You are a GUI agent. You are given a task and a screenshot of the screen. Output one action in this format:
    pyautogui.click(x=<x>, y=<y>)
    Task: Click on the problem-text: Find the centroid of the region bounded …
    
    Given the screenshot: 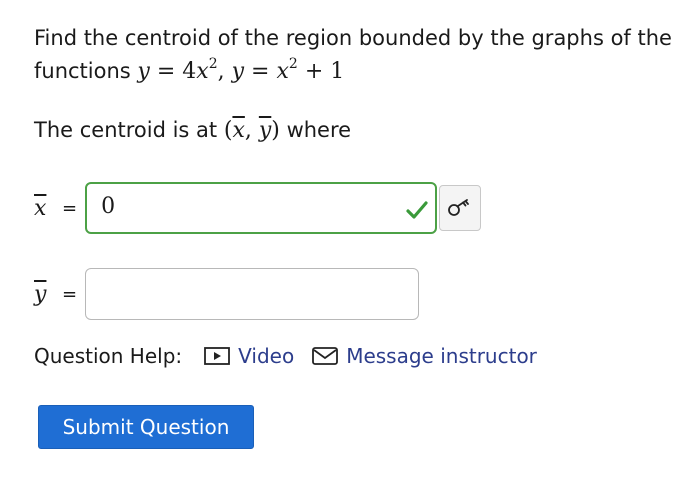 What is the action you would take?
    pyautogui.click(x=353, y=54)
    